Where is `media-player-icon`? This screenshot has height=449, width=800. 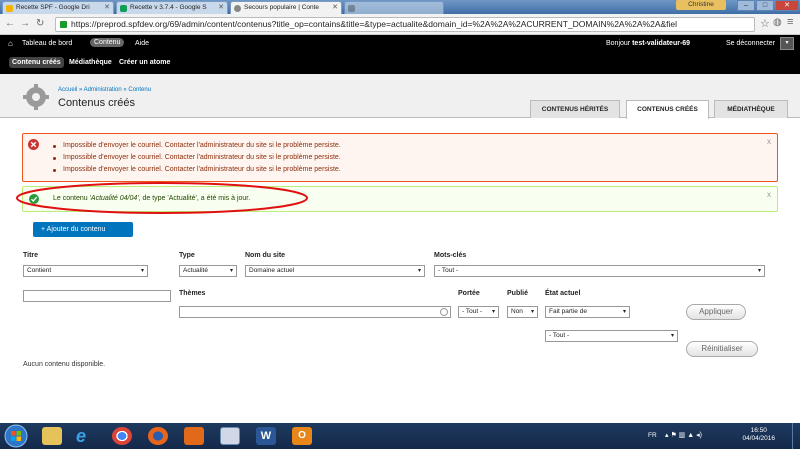
media-player-icon is located at coordinates (194, 436).